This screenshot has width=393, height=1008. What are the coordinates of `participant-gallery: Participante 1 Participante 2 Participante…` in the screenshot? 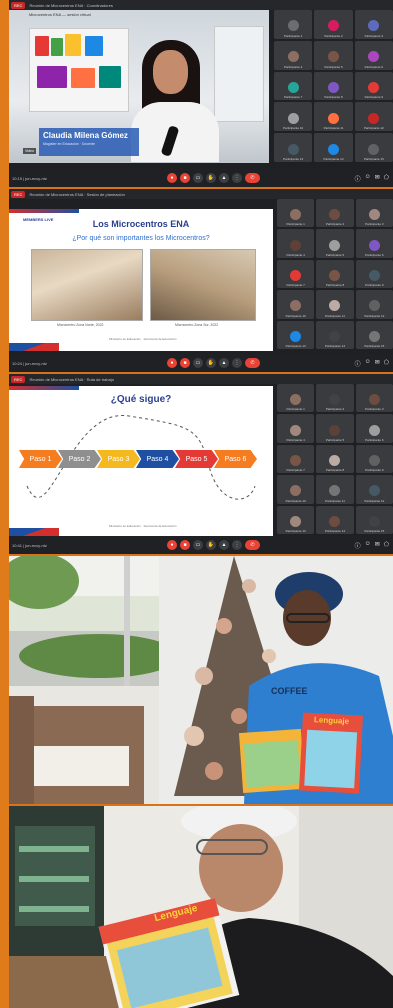 It's located at (335, 274).